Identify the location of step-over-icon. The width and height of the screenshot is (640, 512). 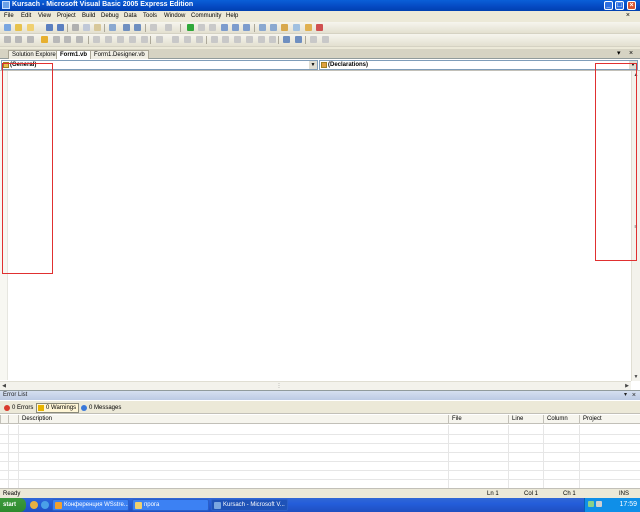
(235, 27).